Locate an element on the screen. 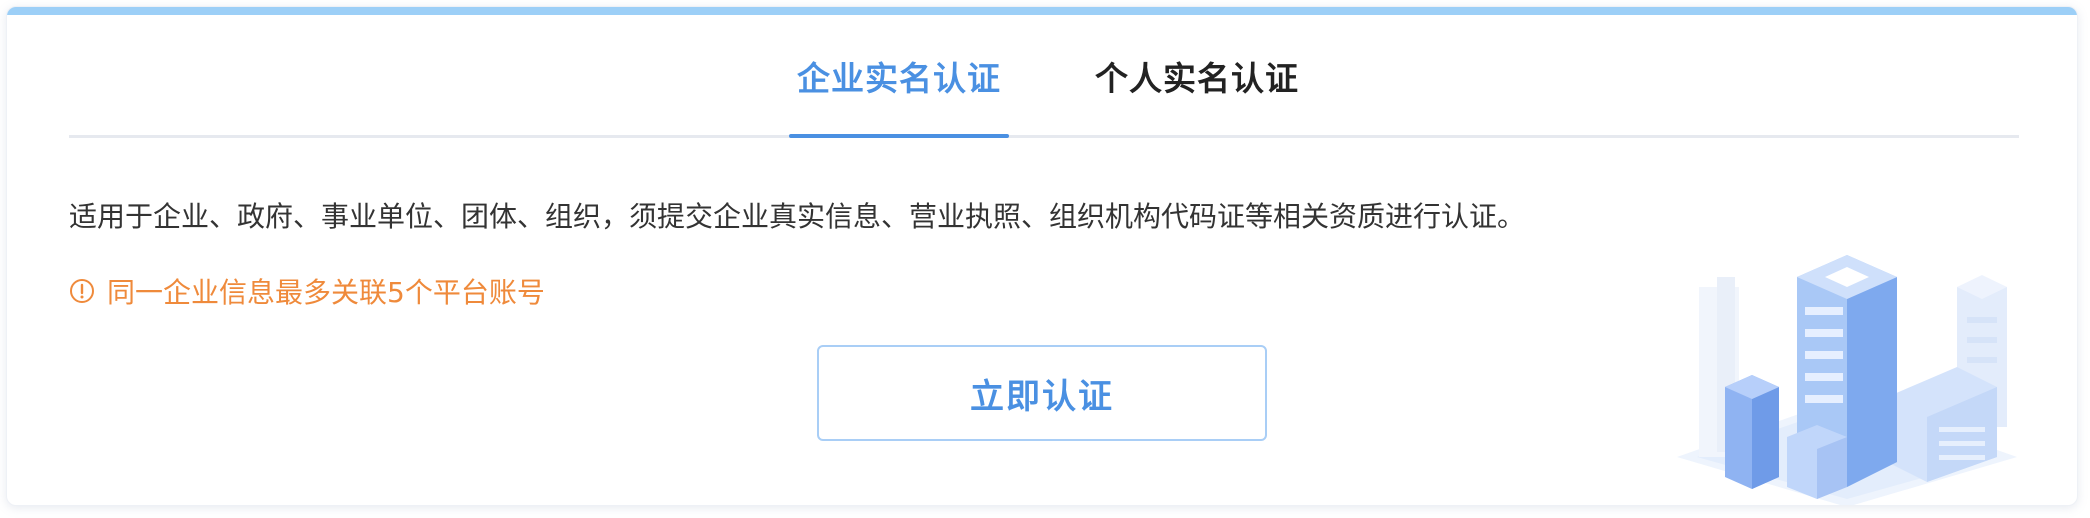 The image size is (2090, 518). account-limit-notice: 同一企业信息最多关联5个平台账号 is located at coordinates (307, 291).